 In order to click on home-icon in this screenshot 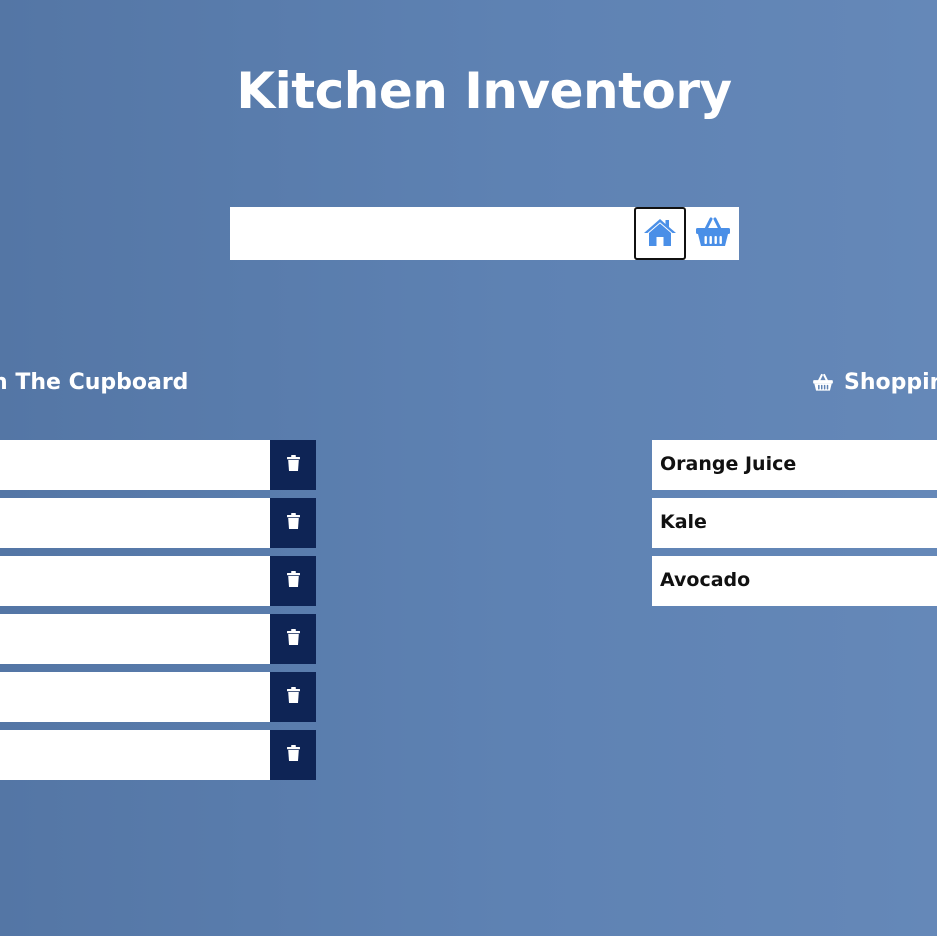, I will do `click(660, 234)`.